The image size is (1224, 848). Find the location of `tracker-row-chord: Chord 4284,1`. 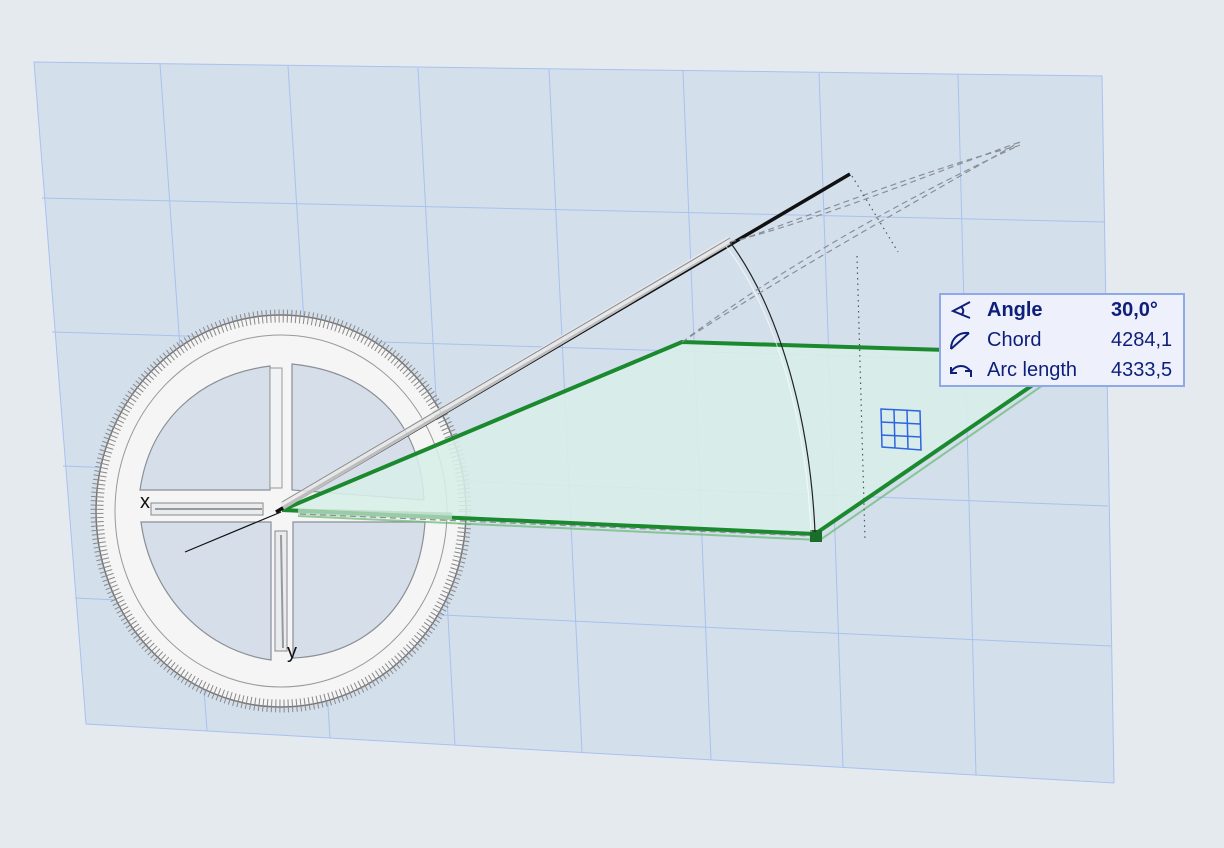

tracker-row-chord: Chord 4284,1 is located at coordinates (1062, 340).